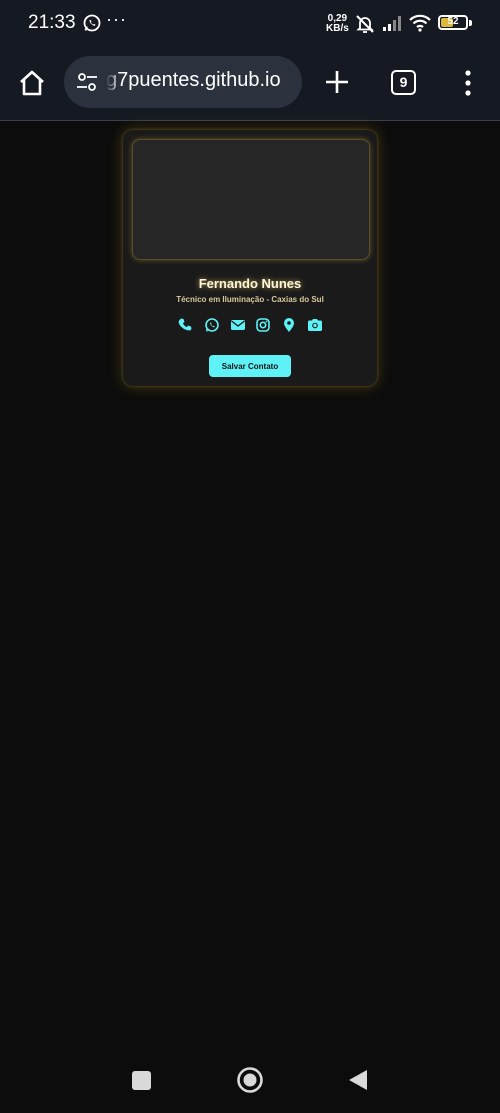 The width and height of the screenshot is (500, 1113). I want to click on browser-toolbar: g7puentes.github.io 9, so click(250, 84).